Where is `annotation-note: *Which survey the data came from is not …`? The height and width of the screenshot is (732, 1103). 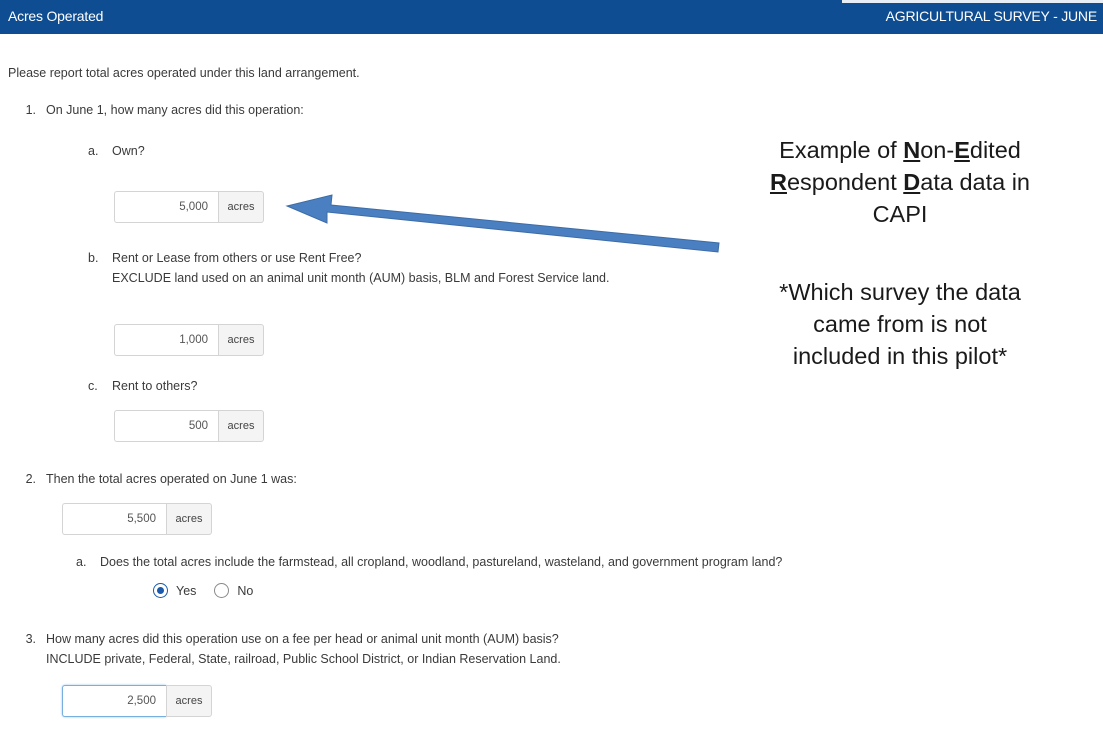
annotation-note: *Which survey the data came from is not … is located at coordinates (900, 324).